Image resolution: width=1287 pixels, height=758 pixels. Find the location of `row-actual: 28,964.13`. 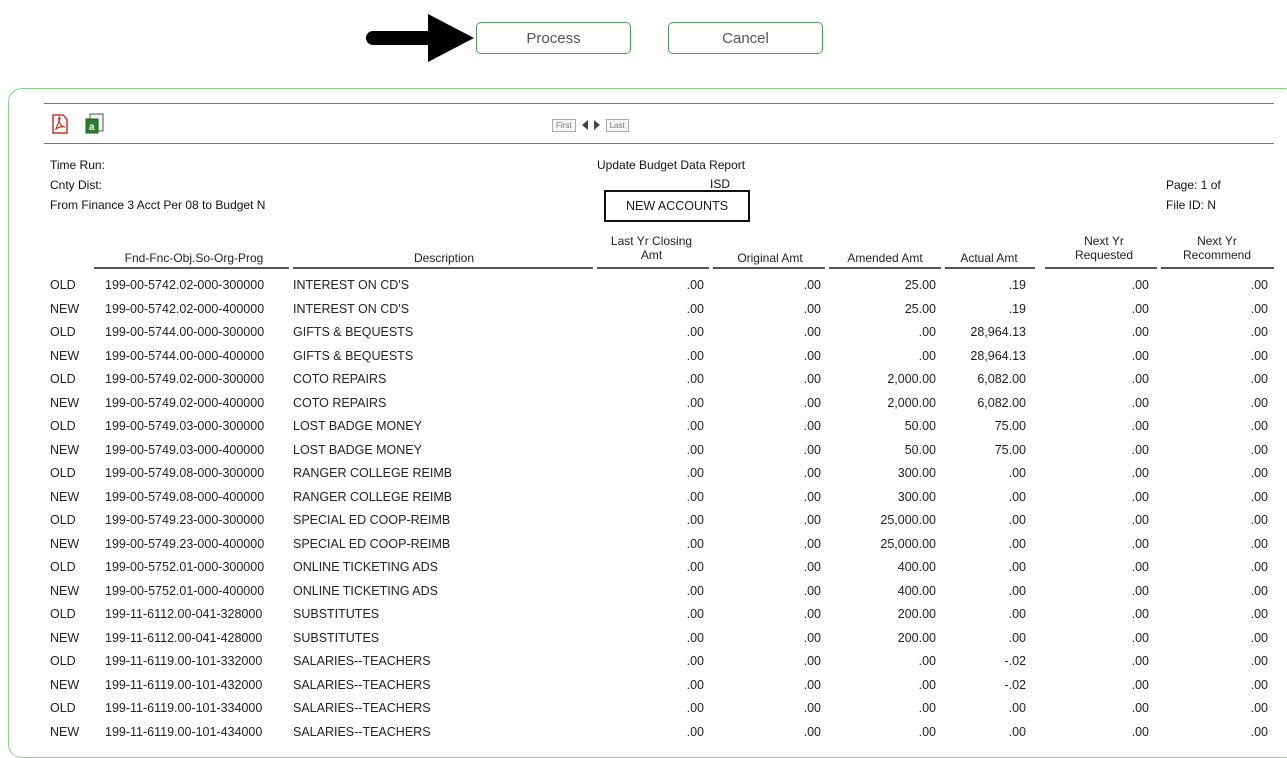

row-actual: 28,964.13 is located at coordinates (998, 355).